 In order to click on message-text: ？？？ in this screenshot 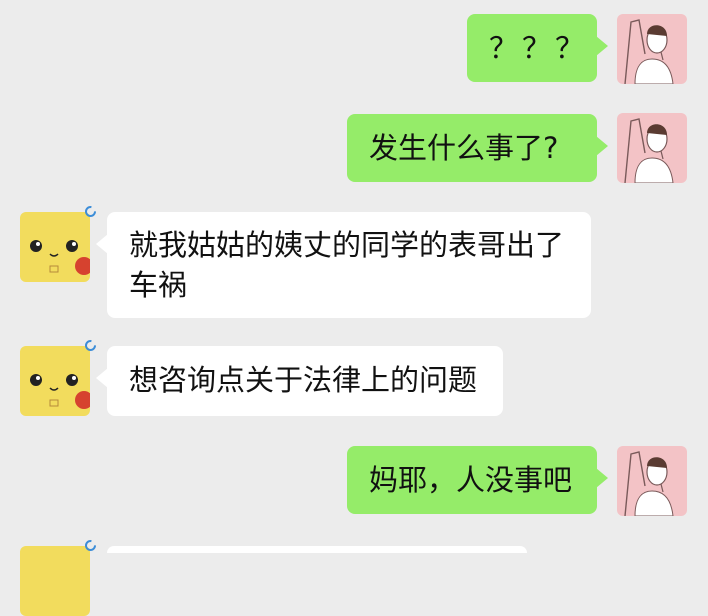, I will do `click(539, 48)`.